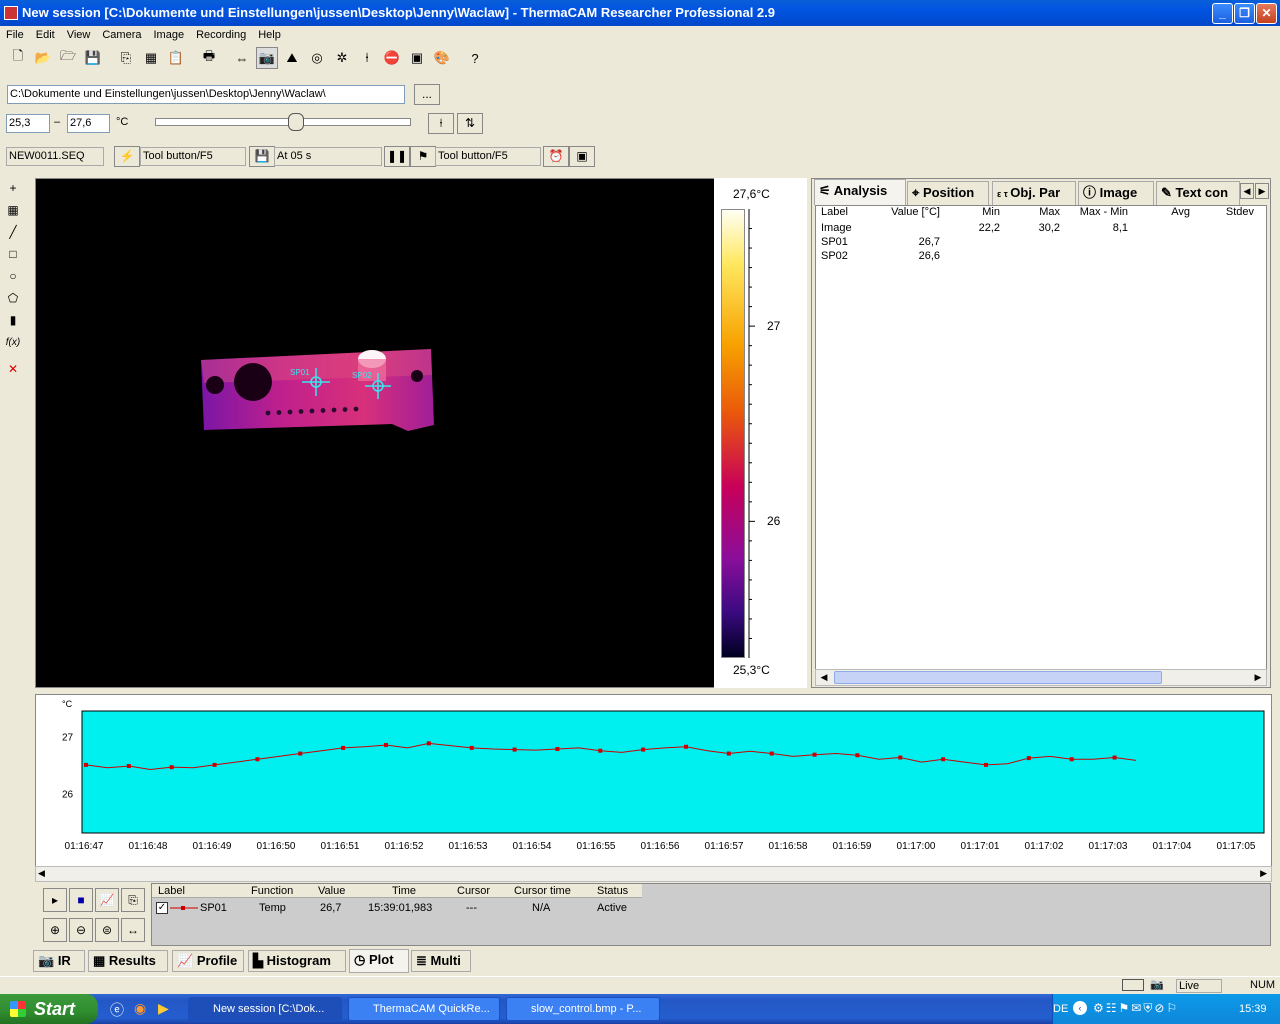  What do you see at coordinates (269, 35) in the screenshot?
I see `menu-help: Help` at bounding box center [269, 35].